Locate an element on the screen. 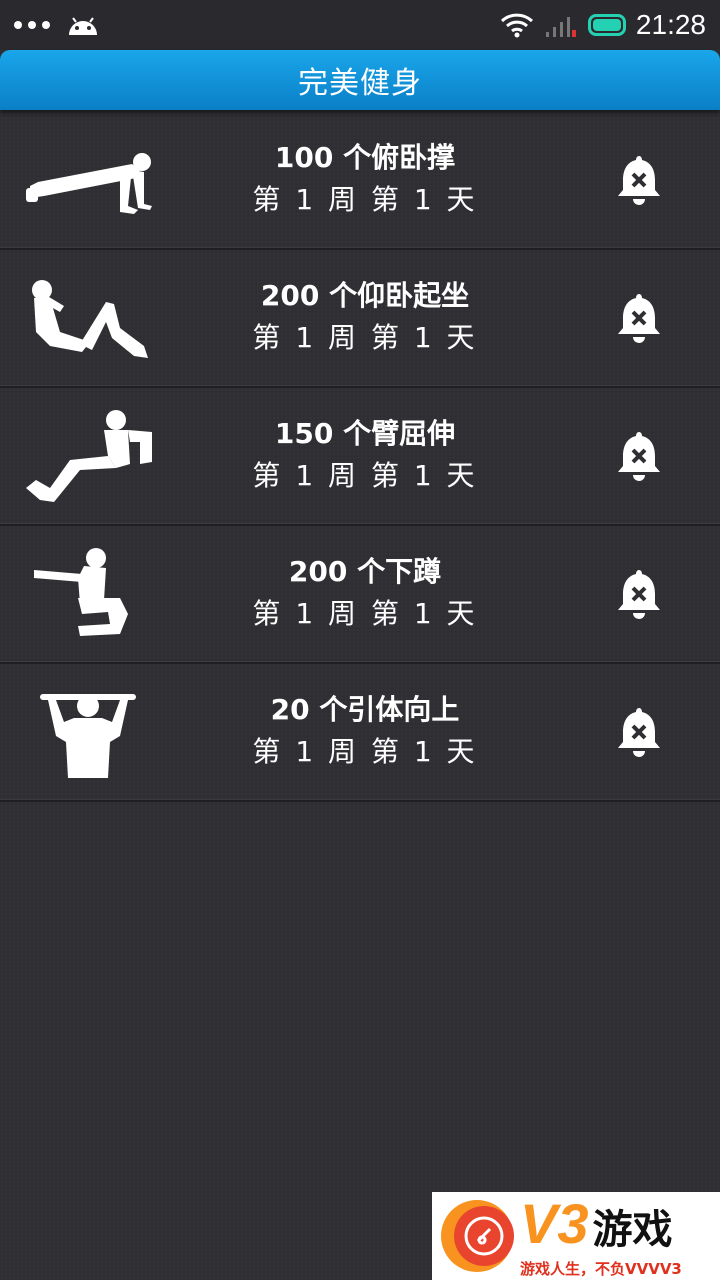  workout-title: 200 个下蹲 is located at coordinates (365, 571).